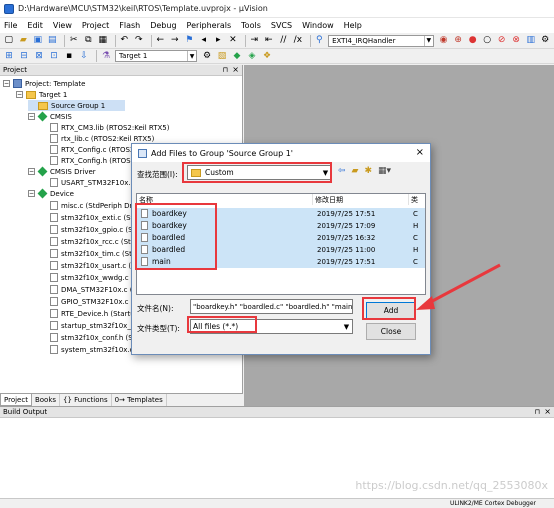 The height and width of the screenshot is (508, 554). What do you see at coordinates (425, 303) in the screenshot?
I see `arrow-head` at bounding box center [425, 303].